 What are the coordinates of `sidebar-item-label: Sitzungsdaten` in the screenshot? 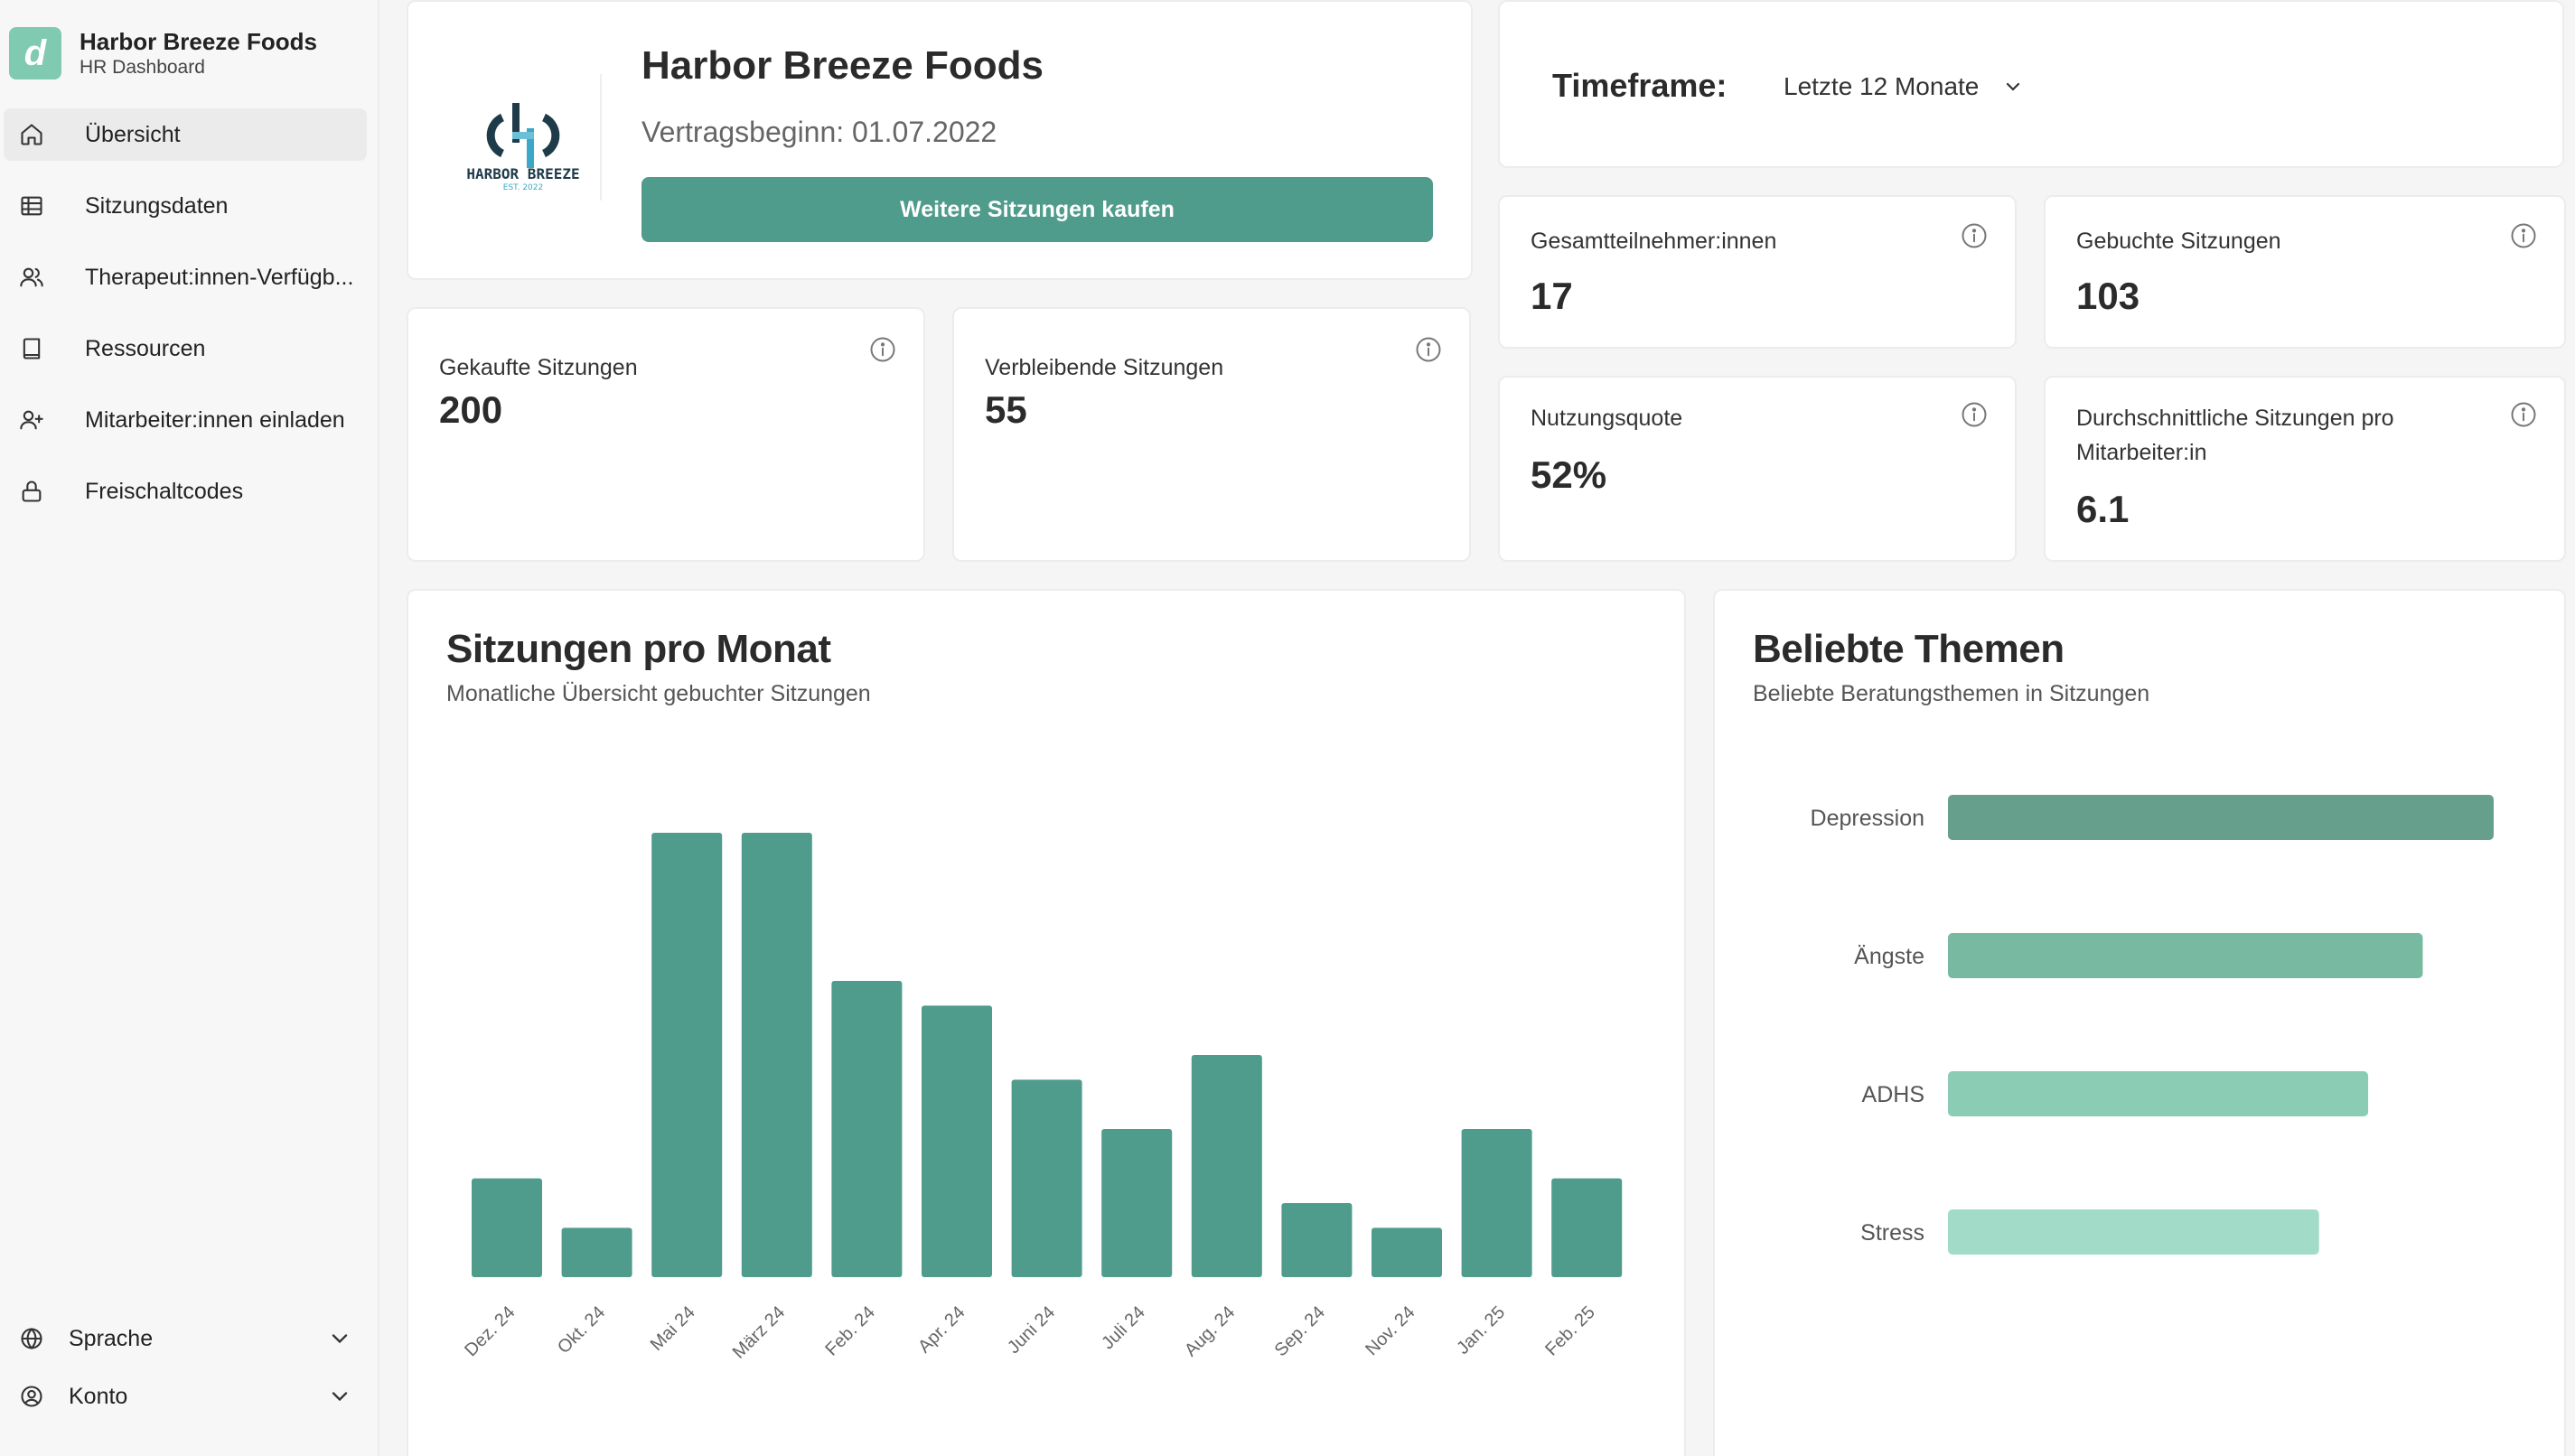 It's located at (157, 206).